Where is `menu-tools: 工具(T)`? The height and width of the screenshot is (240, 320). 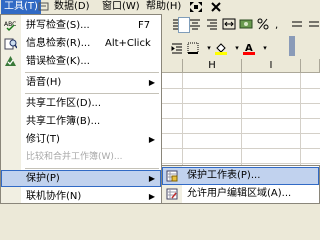
menu-tools: 工具(T) is located at coordinates (21, 7).